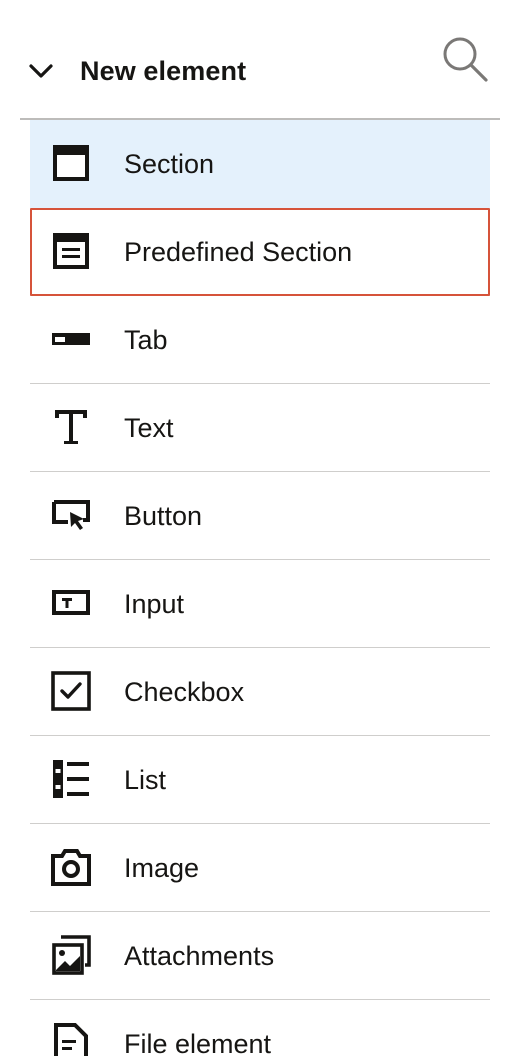 This screenshot has height=1056, width=524. What do you see at coordinates (260, 692) in the screenshot?
I see `element-item-checkbox: Checkbox` at bounding box center [260, 692].